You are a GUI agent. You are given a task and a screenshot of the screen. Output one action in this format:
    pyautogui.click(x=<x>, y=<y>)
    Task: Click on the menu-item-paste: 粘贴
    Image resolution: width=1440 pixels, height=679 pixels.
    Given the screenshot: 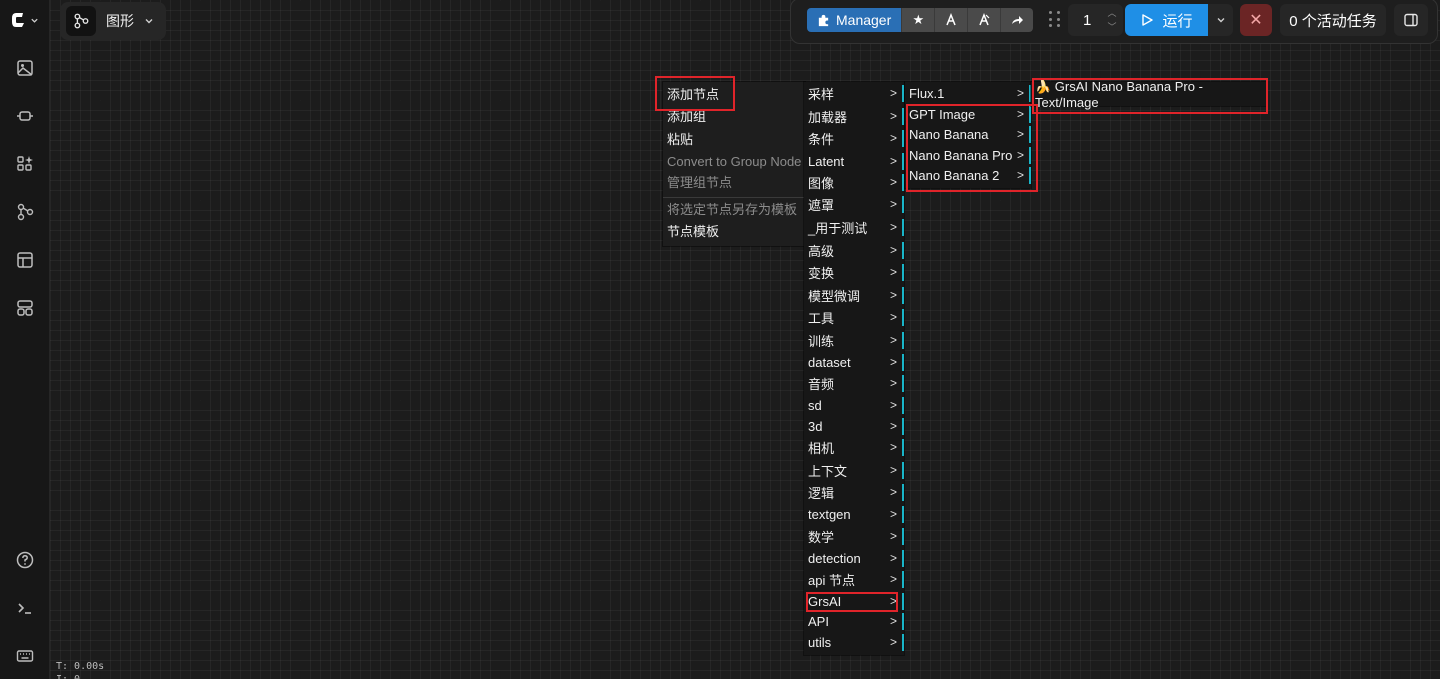 What is the action you would take?
    pyautogui.click(x=680, y=140)
    